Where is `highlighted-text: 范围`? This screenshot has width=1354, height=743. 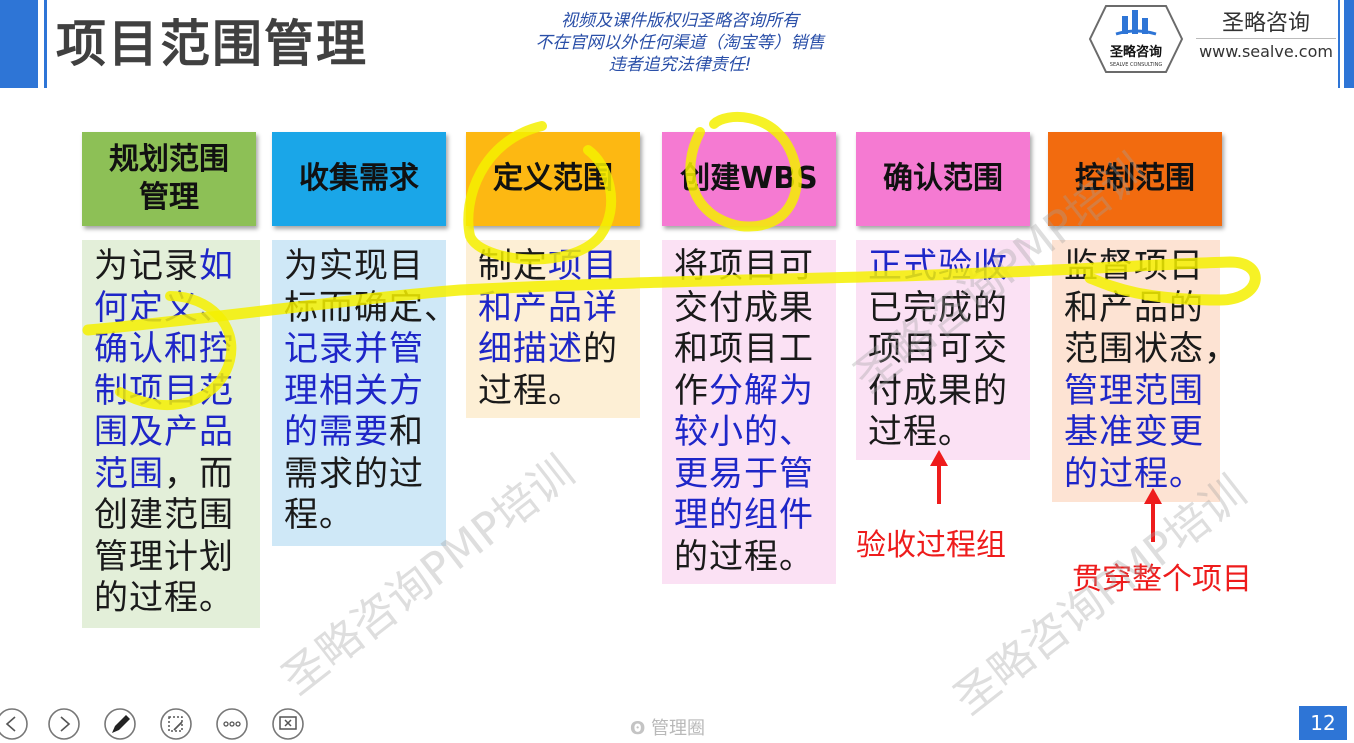 highlighted-text: 范围 is located at coordinates (129, 473).